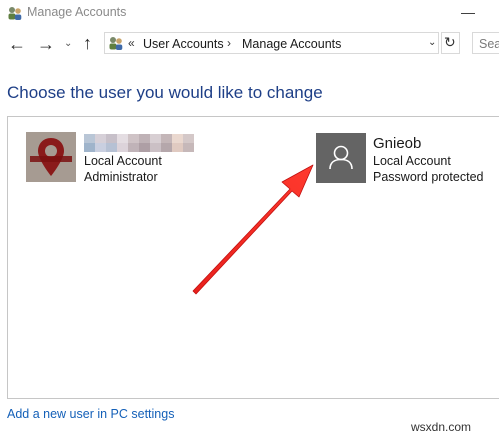  What do you see at coordinates (77, 12) in the screenshot?
I see `window-title: Manage Accounts` at bounding box center [77, 12].